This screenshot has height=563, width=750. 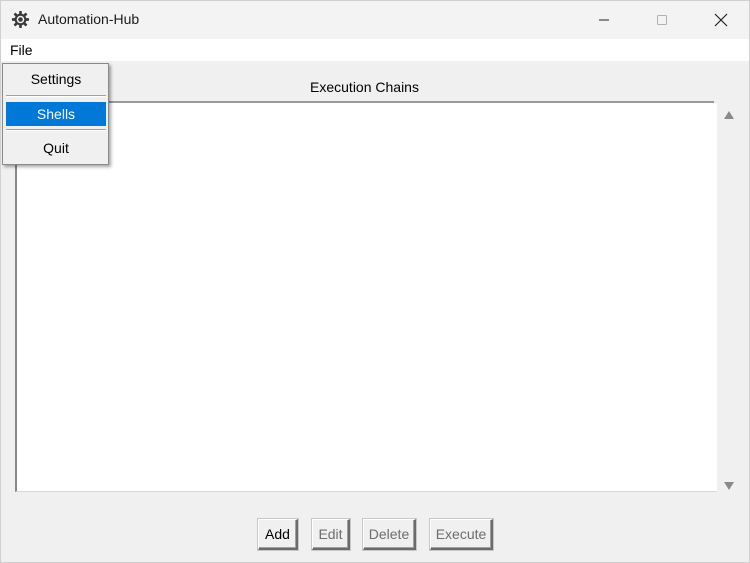 I want to click on add-button: Add, so click(x=278, y=534).